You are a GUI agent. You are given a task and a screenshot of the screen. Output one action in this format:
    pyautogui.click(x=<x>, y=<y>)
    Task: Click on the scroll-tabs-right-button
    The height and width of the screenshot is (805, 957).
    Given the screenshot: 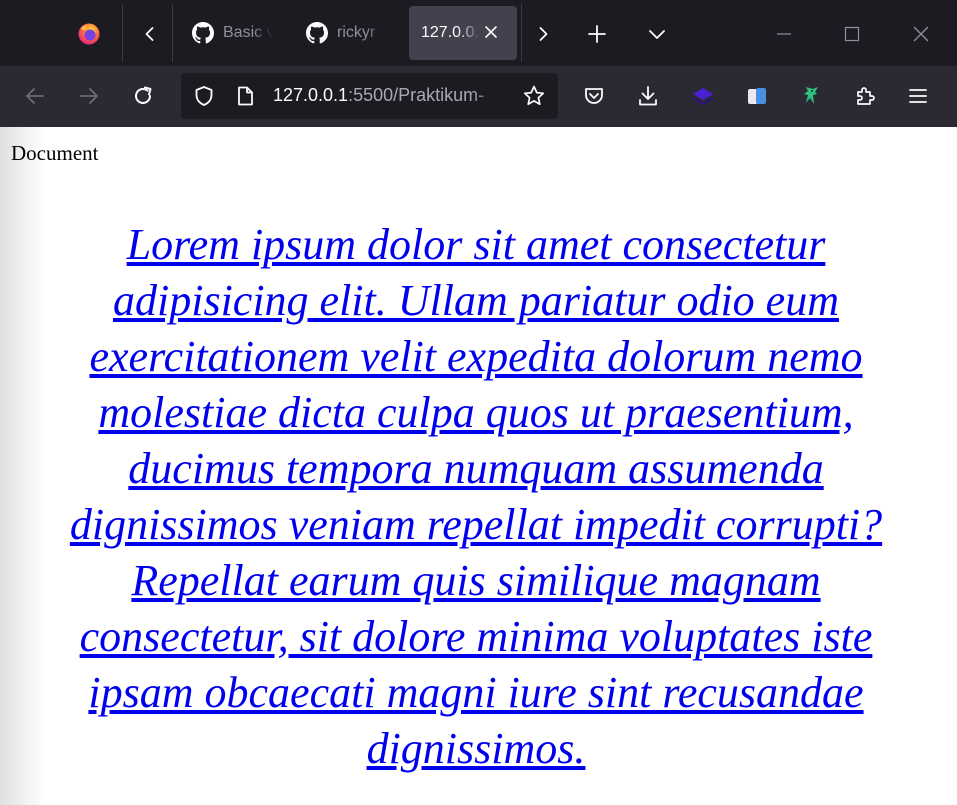 What is the action you would take?
    pyautogui.click(x=543, y=34)
    